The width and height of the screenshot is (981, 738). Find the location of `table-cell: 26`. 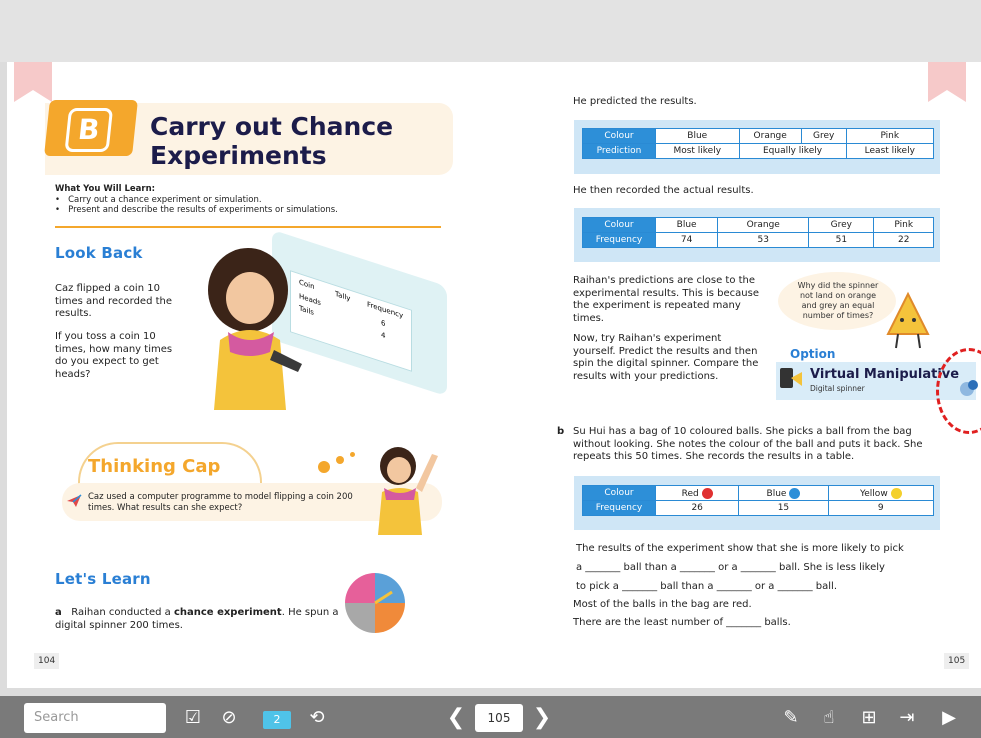

table-cell: 26 is located at coordinates (697, 508).